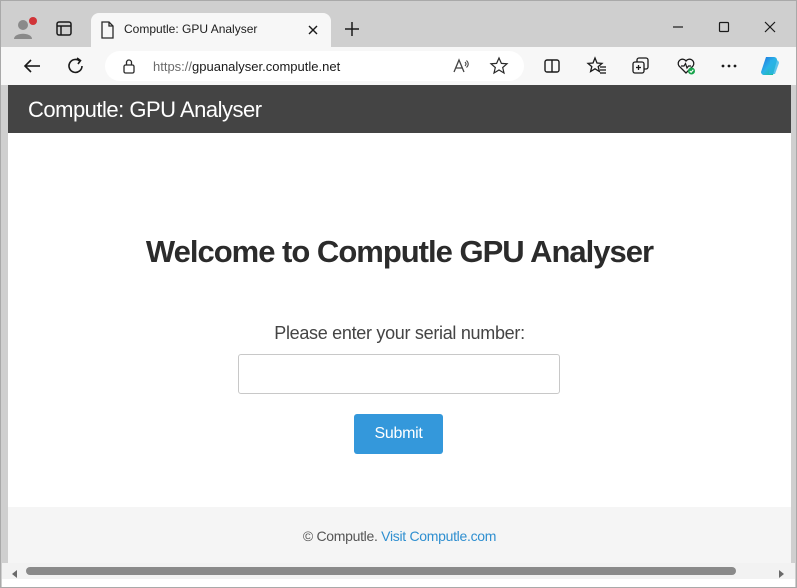 The height and width of the screenshot is (588, 797). What do you see at coordinates (399, 333) in the screenshot?
I see `serial-number-label: Please enter your serial number:` at bounding box center [399, 333].